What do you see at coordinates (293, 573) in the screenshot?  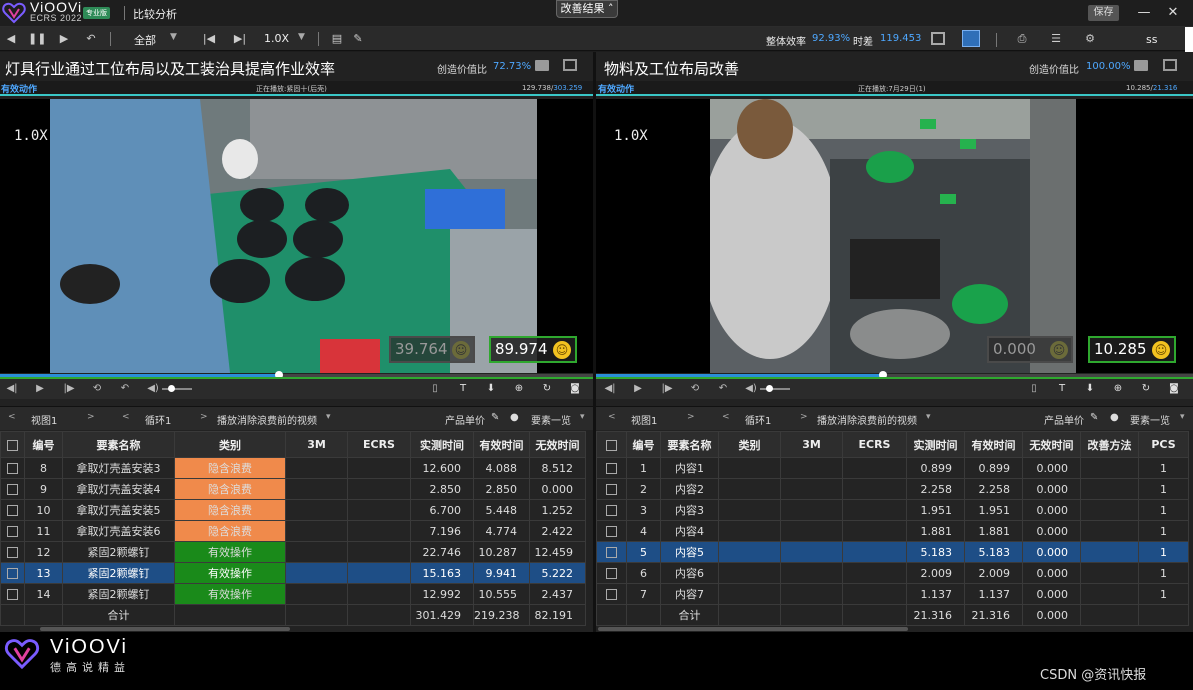 I see `table-row: 13 紧固2颗螺钉 有效操作 15.163 9.941 5.222` at bounding box center [293, 573].